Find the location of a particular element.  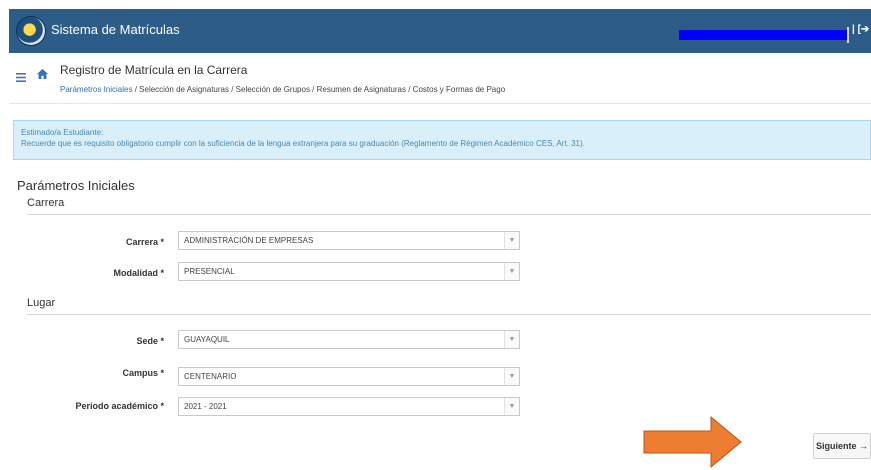

app-title: Sistema de Matrículas is located at coordinates (115, 29).